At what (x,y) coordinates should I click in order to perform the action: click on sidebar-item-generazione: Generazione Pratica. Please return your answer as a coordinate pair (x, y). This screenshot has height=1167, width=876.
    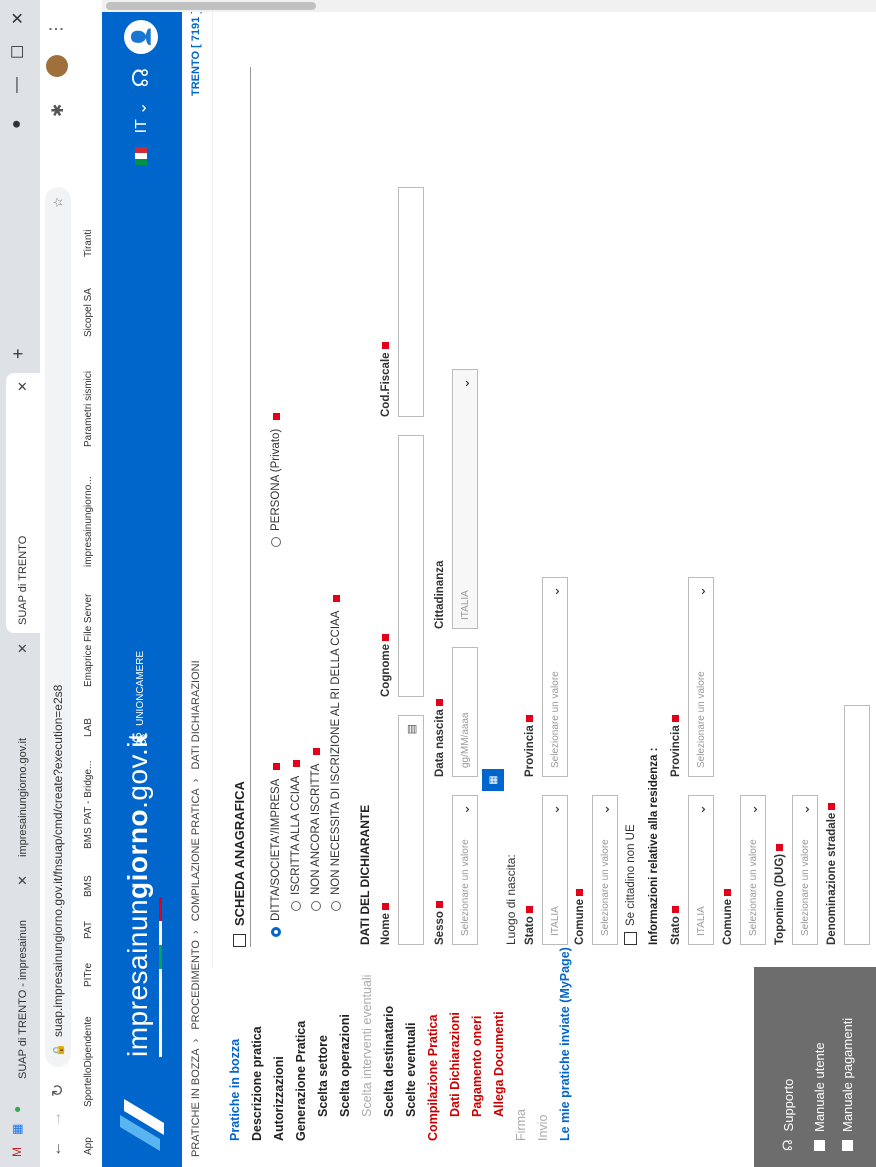
    Looking at the image, I should click on (301, 1081).